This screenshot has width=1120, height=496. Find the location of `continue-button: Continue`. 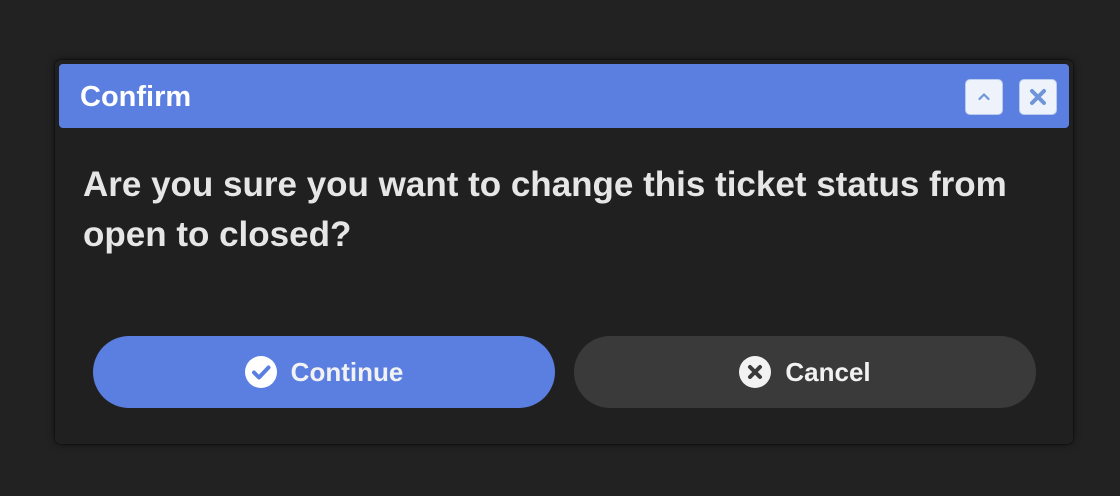

continue-button: Continue is located at coordinates (324, 372).